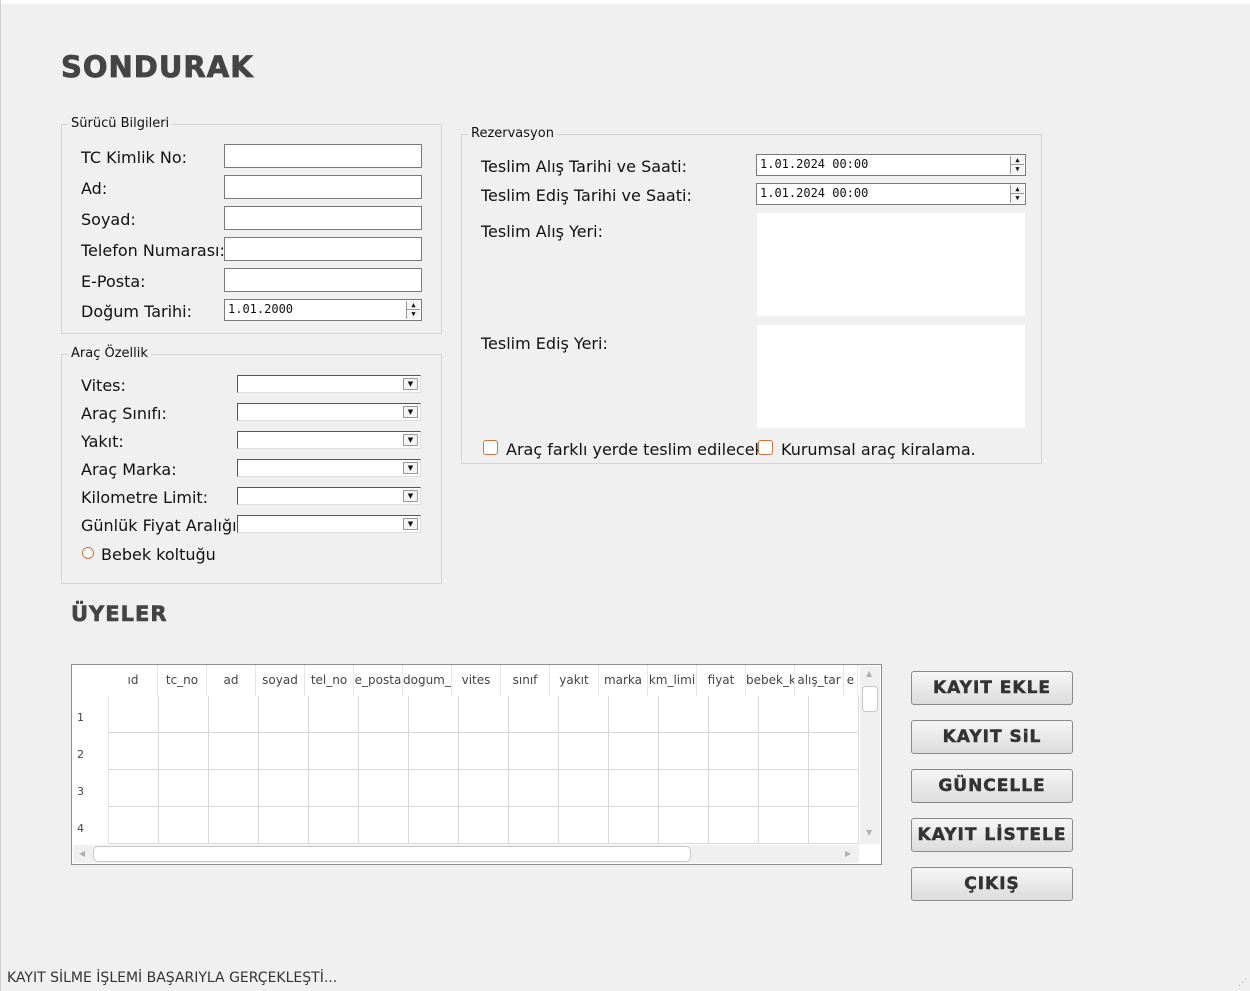  I want to click on scroll-left-icon: ◀, so click(82, 853).